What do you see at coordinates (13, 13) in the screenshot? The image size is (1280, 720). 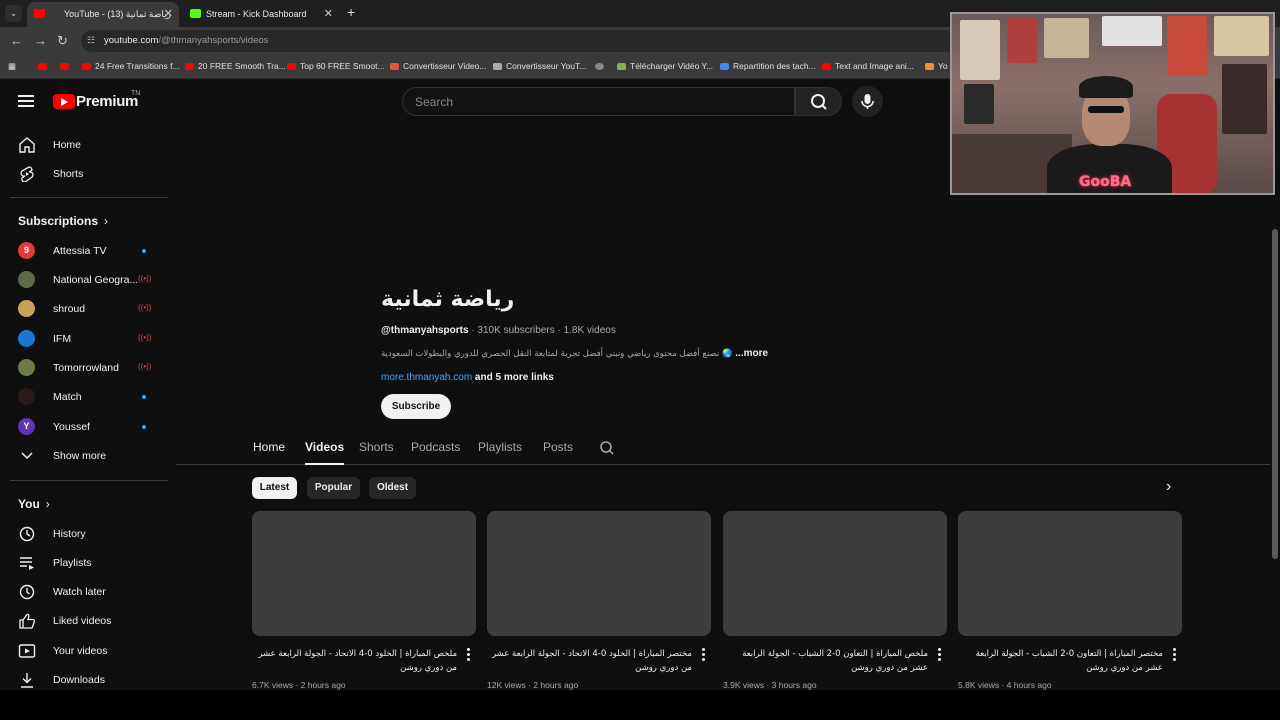 I see `tab-search-button: ⌄` at bounding box center [13, 13].